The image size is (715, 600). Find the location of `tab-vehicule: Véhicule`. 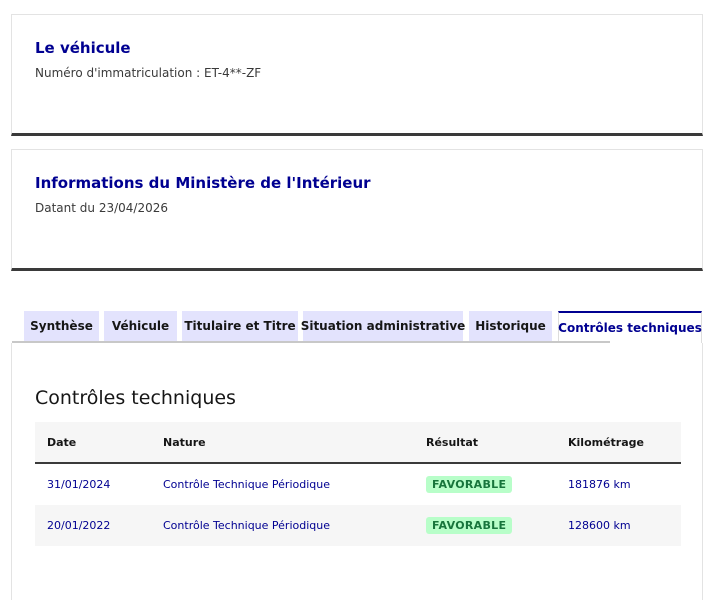

tab-vehicule: Véhicule is located at coordinates (140, 326).